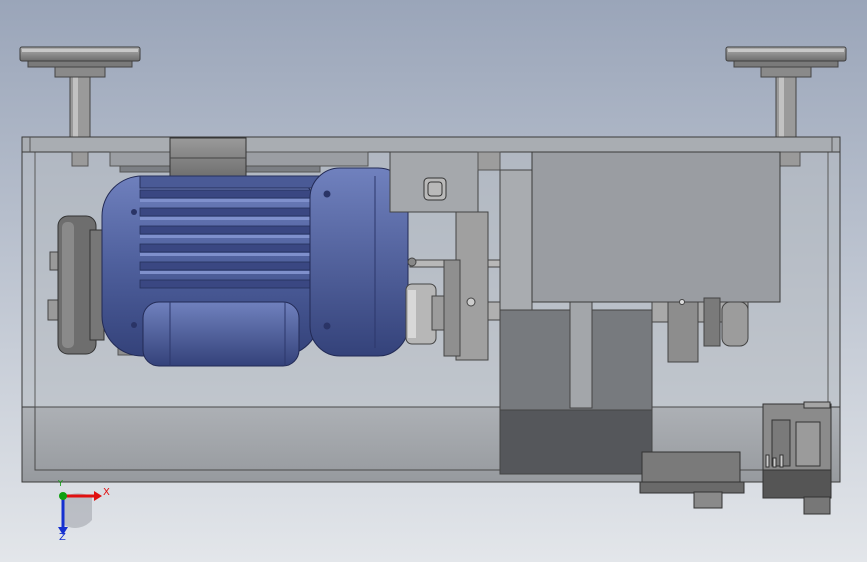 This screenshot has width=867, height=566. Describe the element at coordinates (797, 458) in the screenshot. I see `terminal-block` at that location.